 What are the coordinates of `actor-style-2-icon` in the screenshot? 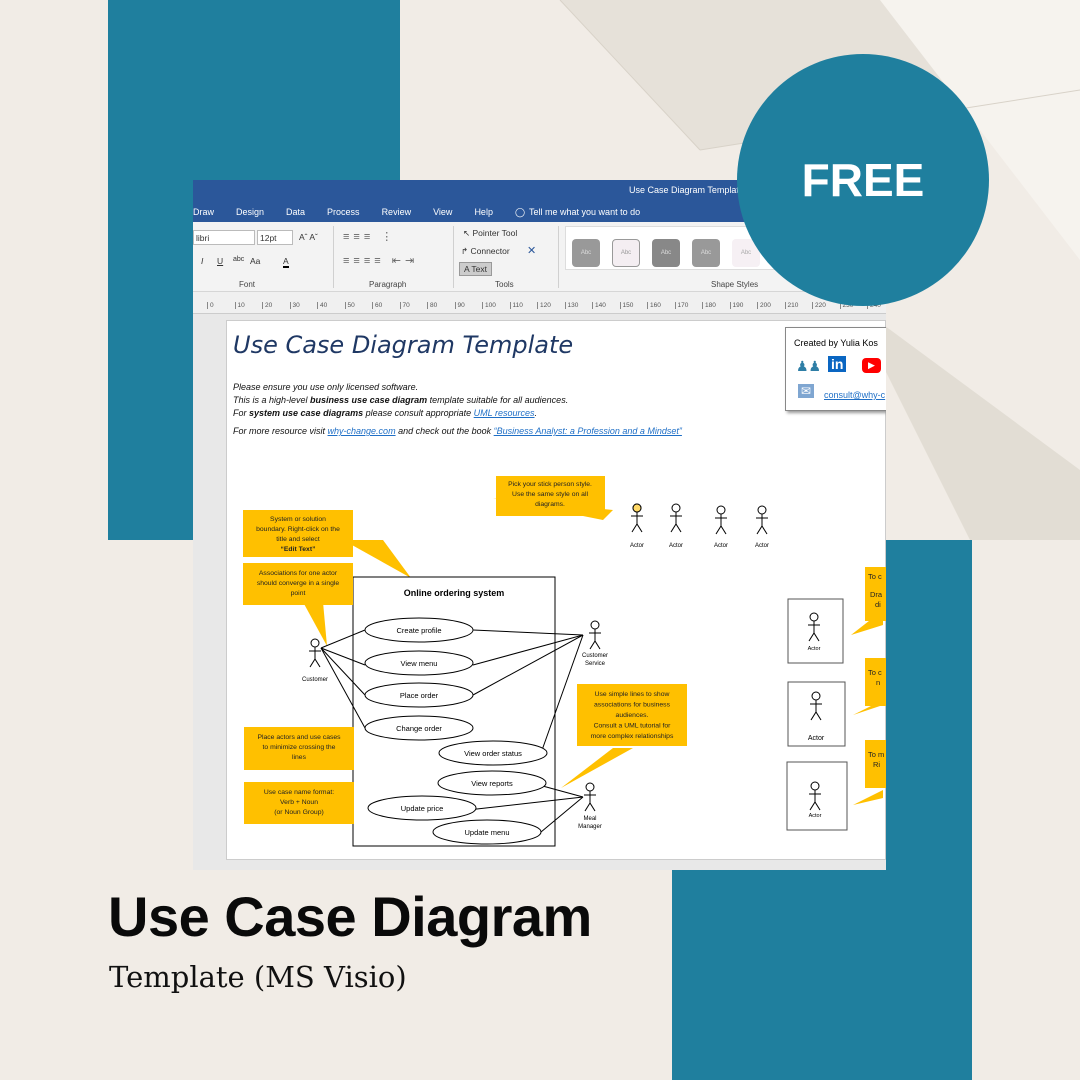 It's located at (676, 518).